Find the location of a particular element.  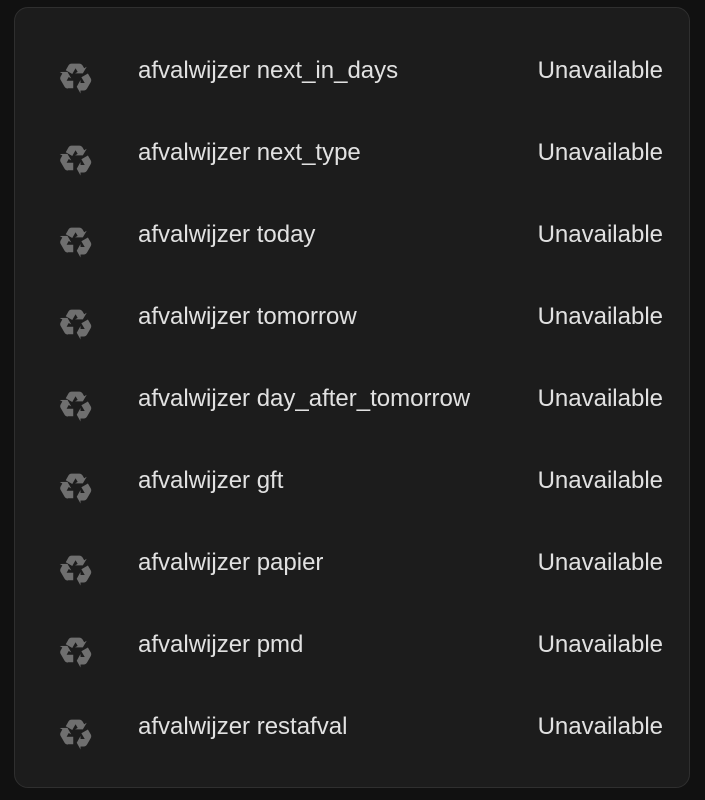

entity-name: afvalwijzer next_in_days is located at coordinates (268, 70).